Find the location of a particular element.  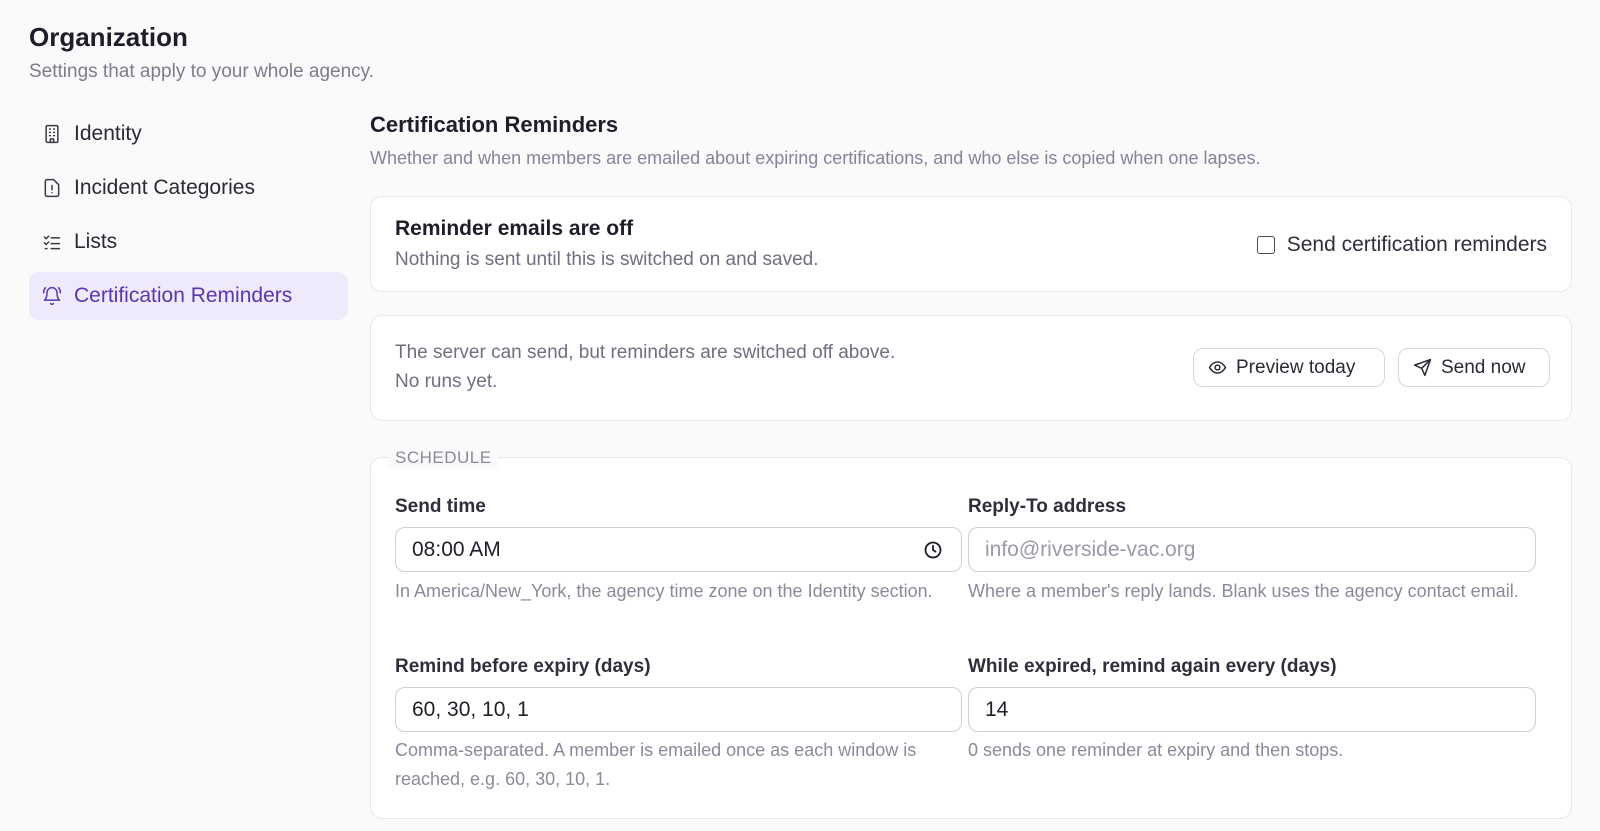

remind-every-input: 14 is located at coordinates (1252, 709).